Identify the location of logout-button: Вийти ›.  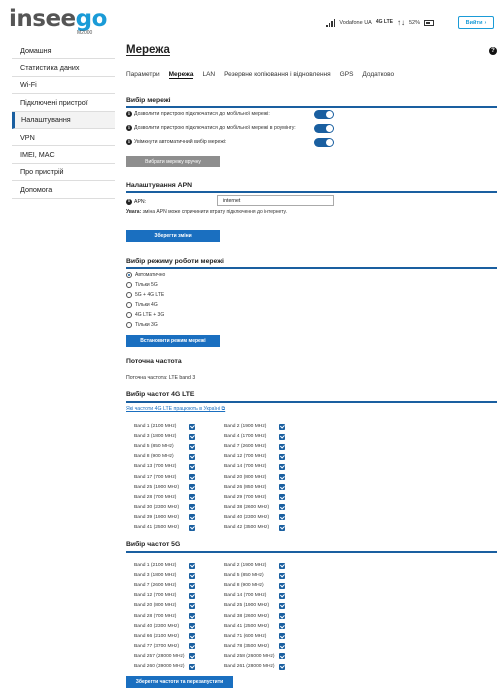
(476, 22).